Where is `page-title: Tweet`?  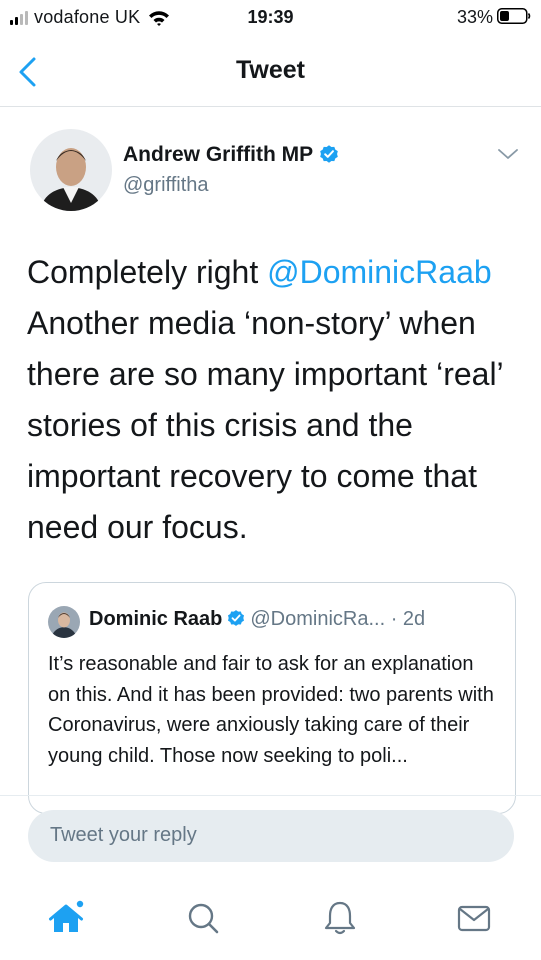
page-title: Tweet is located at coordinates (270, 70).